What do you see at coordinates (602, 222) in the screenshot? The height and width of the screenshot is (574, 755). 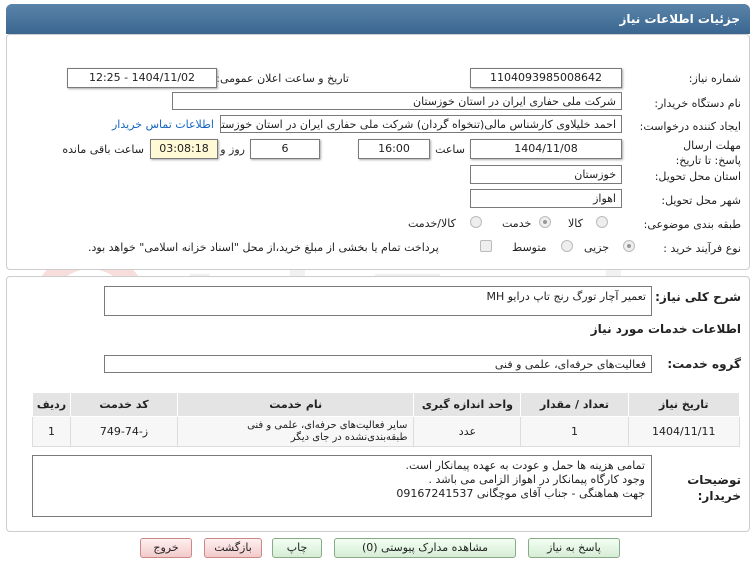 I see `category-radio-goods` at bounding box center [602, 222].